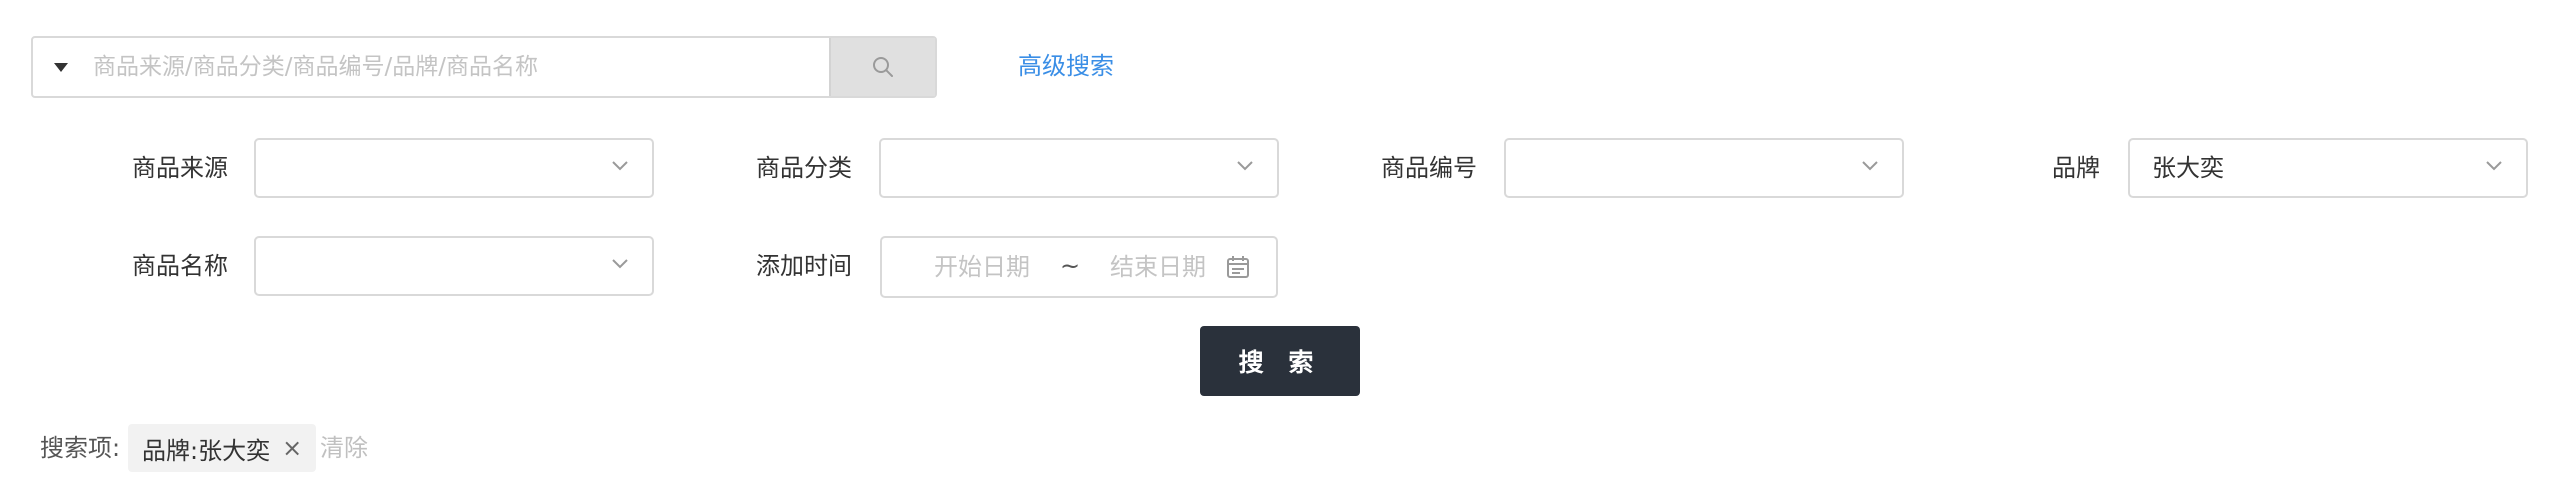 The image size is (2552, 492). What do you see at coordinates (1158, 267) in the screenshot?
I see `end-date-input: 结束日期` at bounding box center [1158, 267].